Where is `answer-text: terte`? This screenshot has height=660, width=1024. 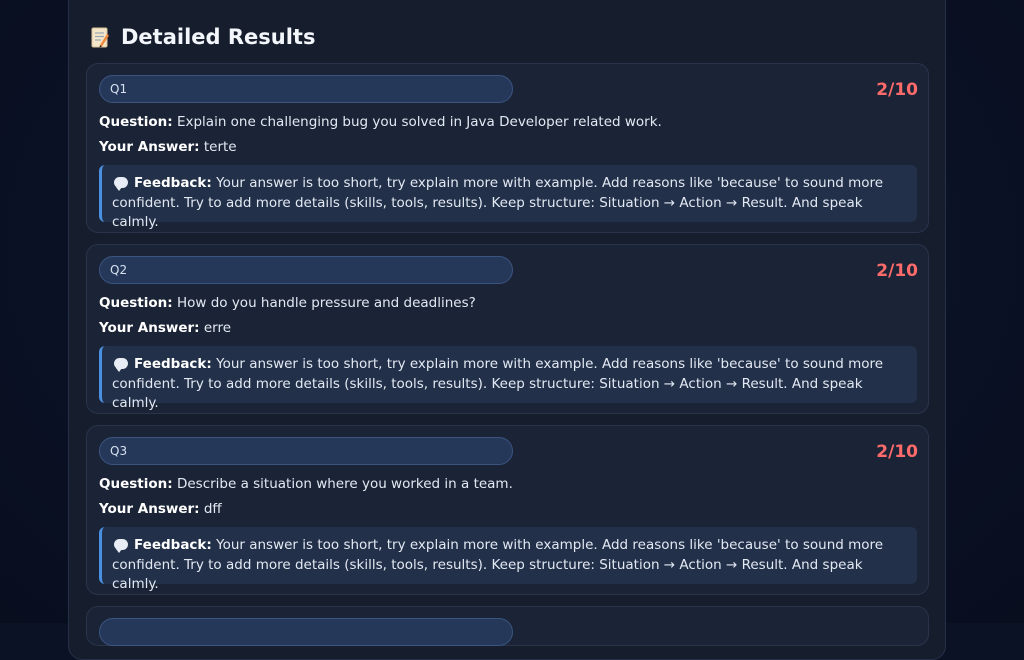 answer-text: terte is located at coordinates (220, 147).